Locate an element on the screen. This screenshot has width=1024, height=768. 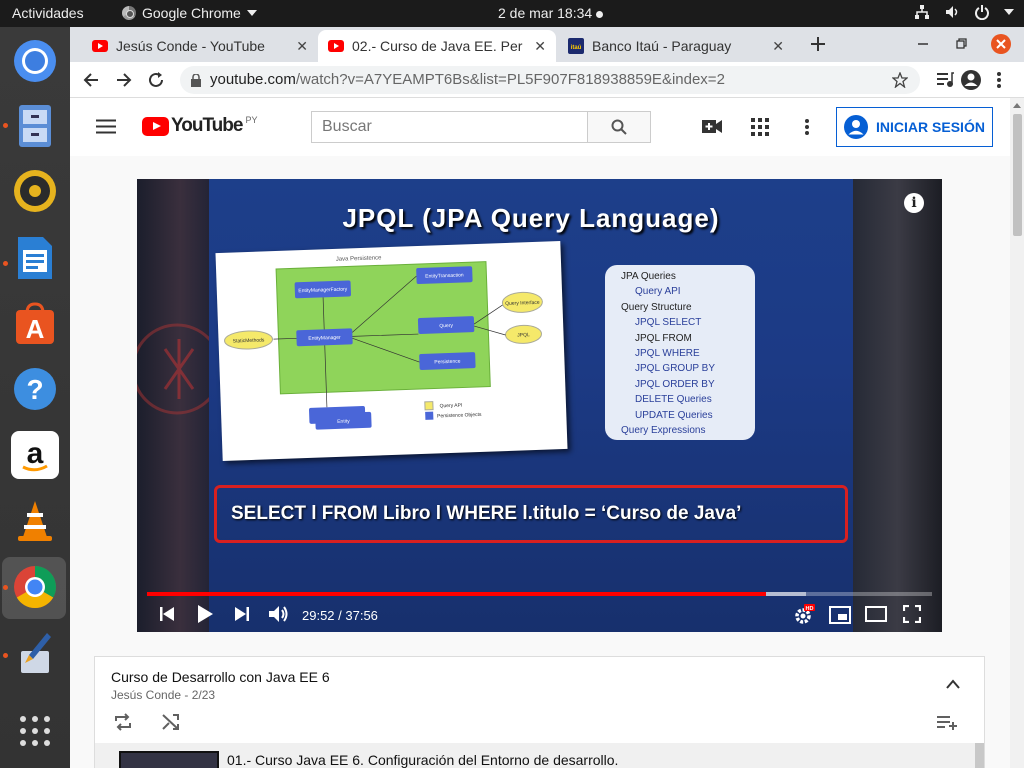
speaker-icon is located at coordinates (35, 191).